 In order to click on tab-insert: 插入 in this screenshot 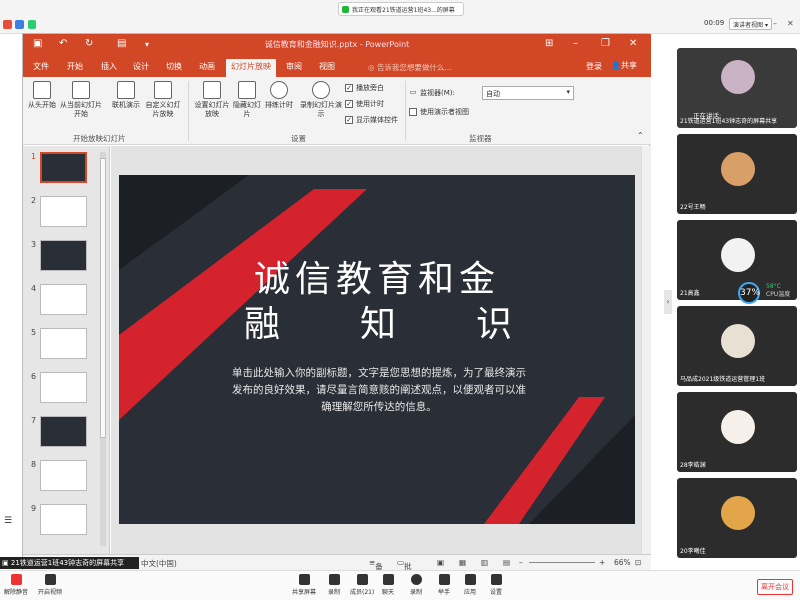, I will do `click(109, 66)`.